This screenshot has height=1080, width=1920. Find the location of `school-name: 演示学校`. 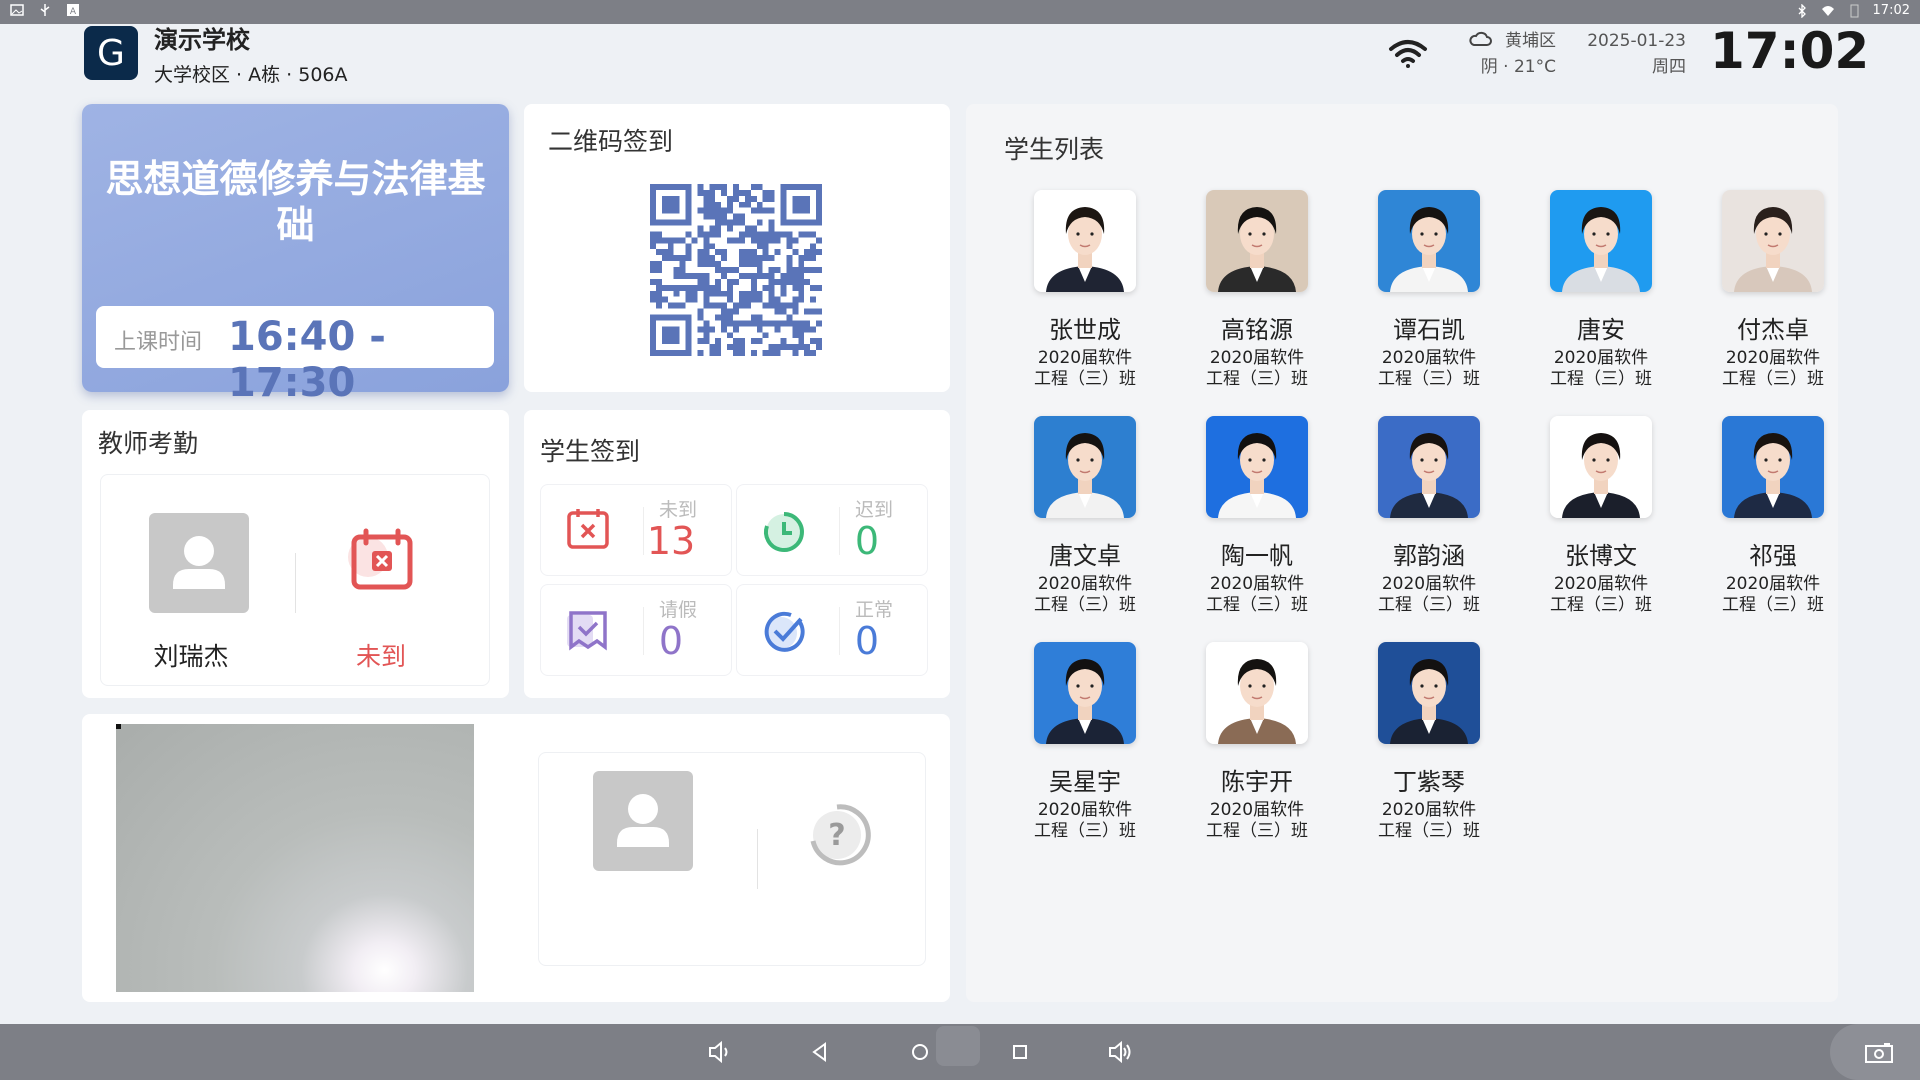

school-name: 演示学校 is located at coordinates (202, 40).